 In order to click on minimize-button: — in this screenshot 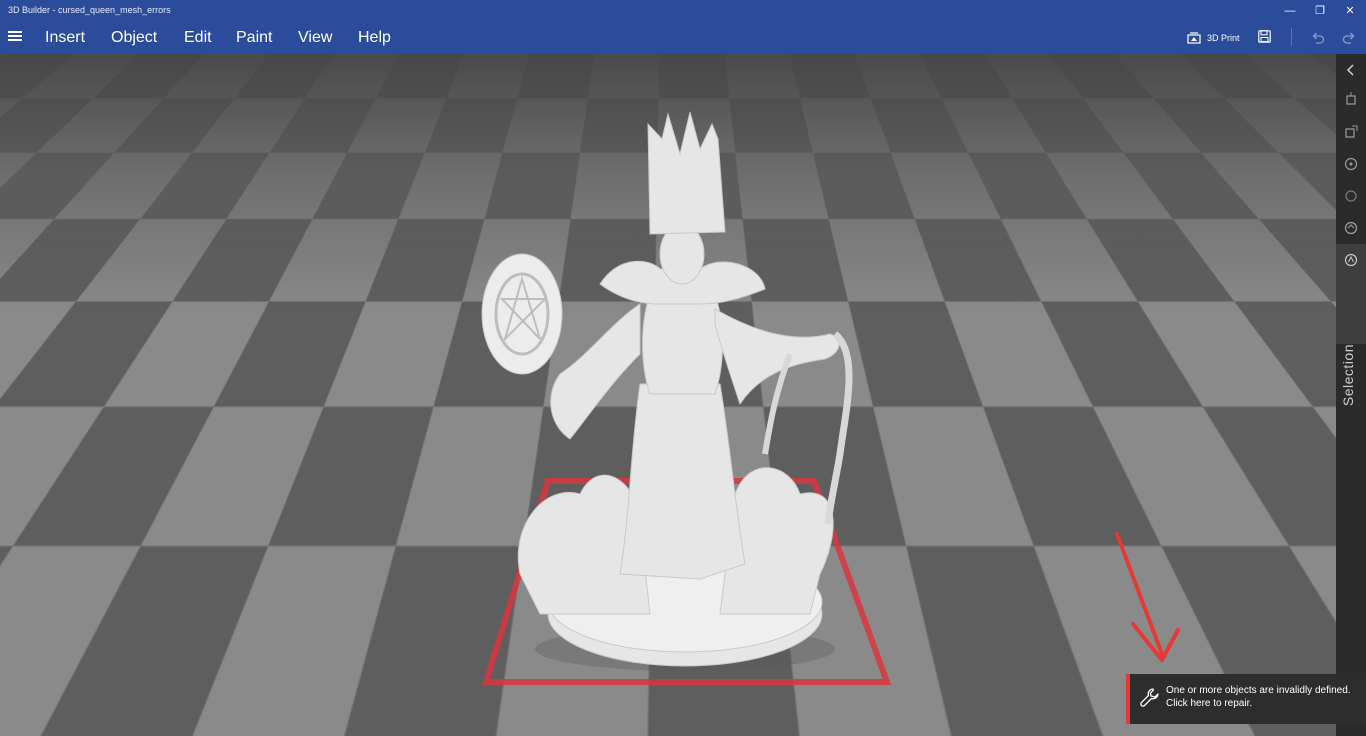, I will do `click(1290, 11)`.